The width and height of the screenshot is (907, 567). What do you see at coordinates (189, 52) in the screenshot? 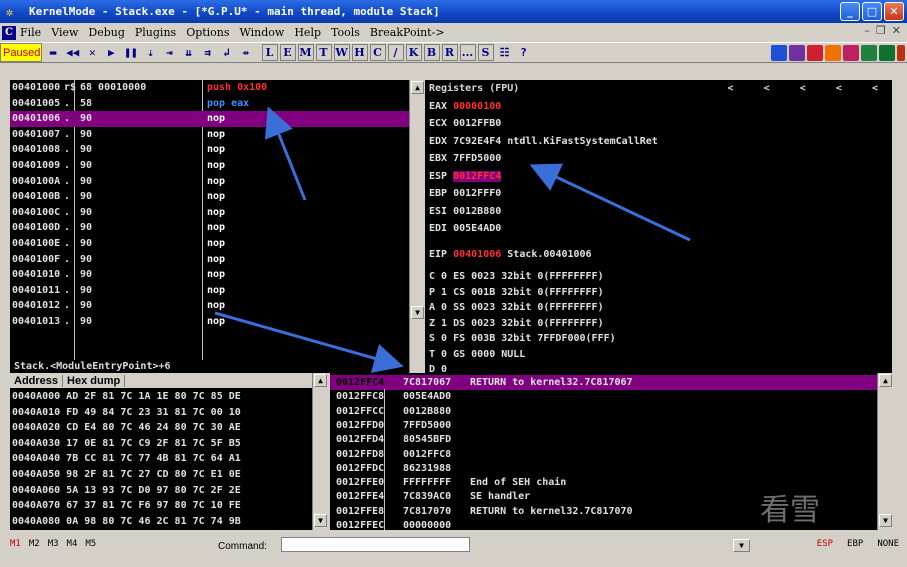
I see `trace-into-icon: ⇊` at bounding box center [189, 52].